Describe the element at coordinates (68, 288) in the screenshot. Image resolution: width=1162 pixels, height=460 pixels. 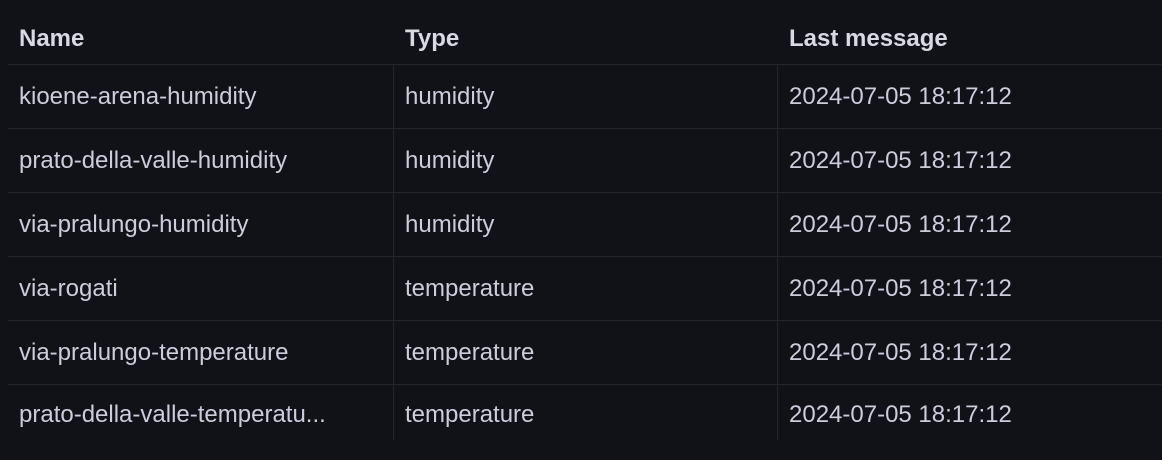
I see `cell-name: via-rogati` at that location.